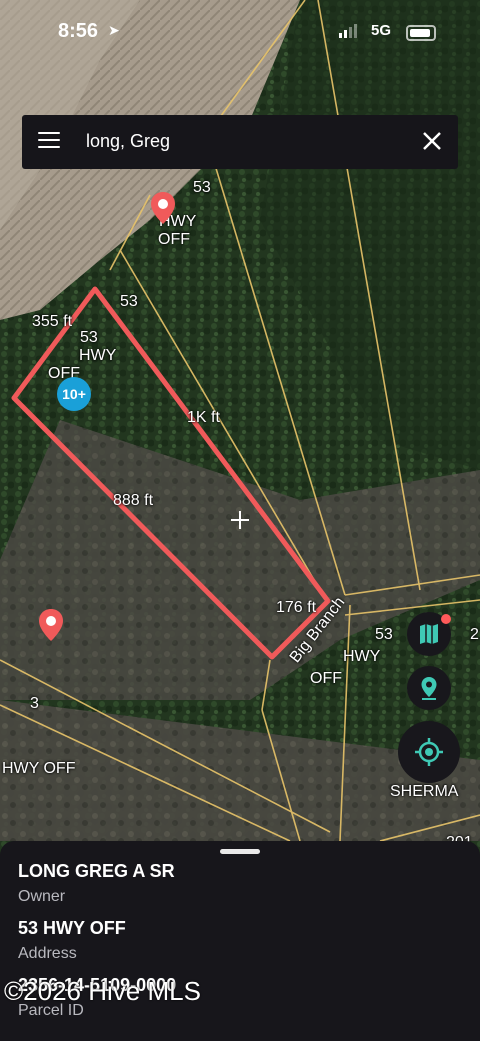 The width and height of the screenshot is (480, 1041). I want to click on map-label: HWY OFF, so click(39, 768).